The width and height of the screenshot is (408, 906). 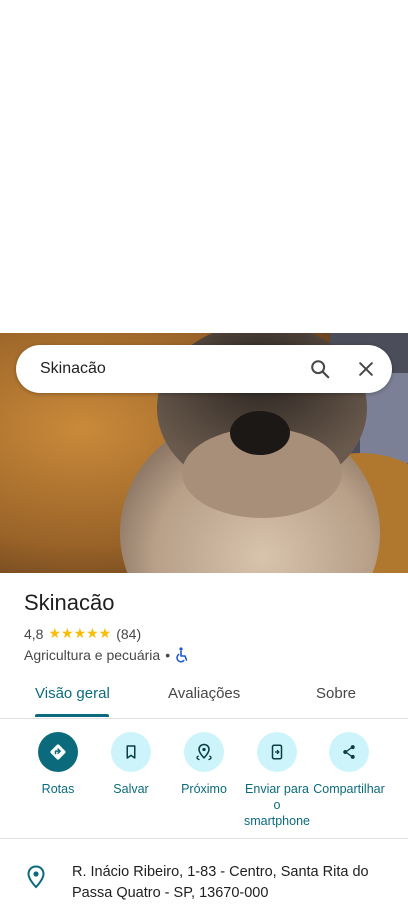 I want to click on wheelchair-accessible-icon, so click(x=182, y=655).